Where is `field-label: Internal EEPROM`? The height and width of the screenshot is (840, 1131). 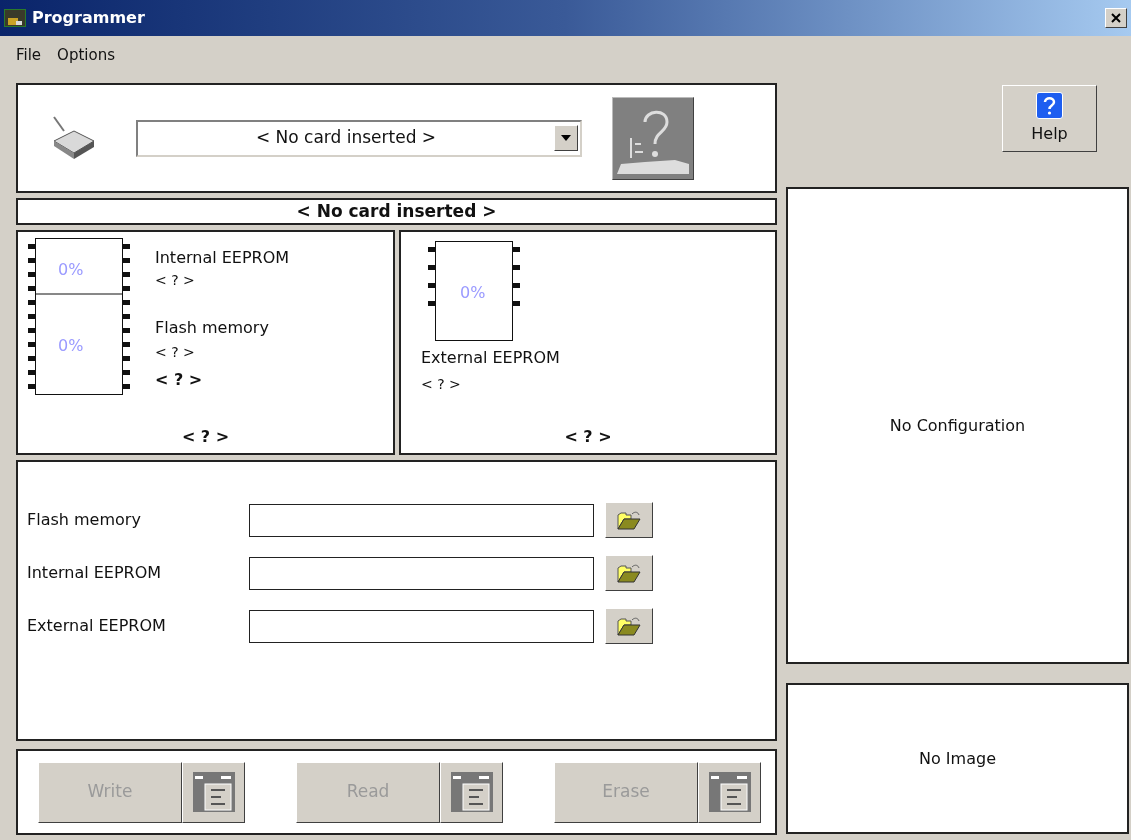
field-label: Internal EEPROM is located at coordinates (95, 573).